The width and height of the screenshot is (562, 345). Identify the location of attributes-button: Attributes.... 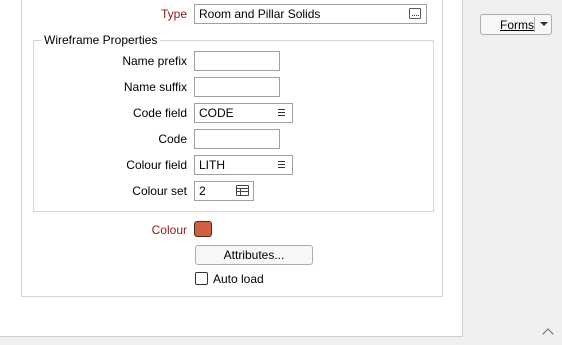
(254, 255).